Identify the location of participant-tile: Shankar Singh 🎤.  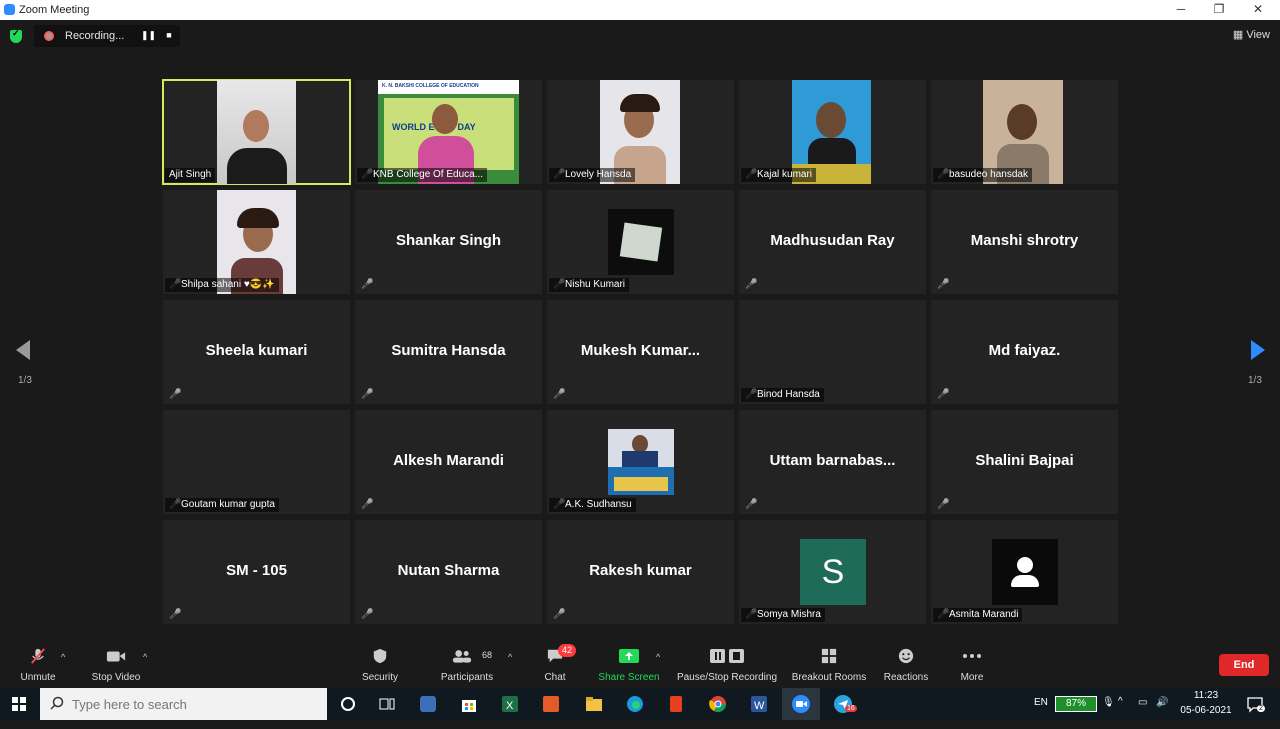
(448, 242).